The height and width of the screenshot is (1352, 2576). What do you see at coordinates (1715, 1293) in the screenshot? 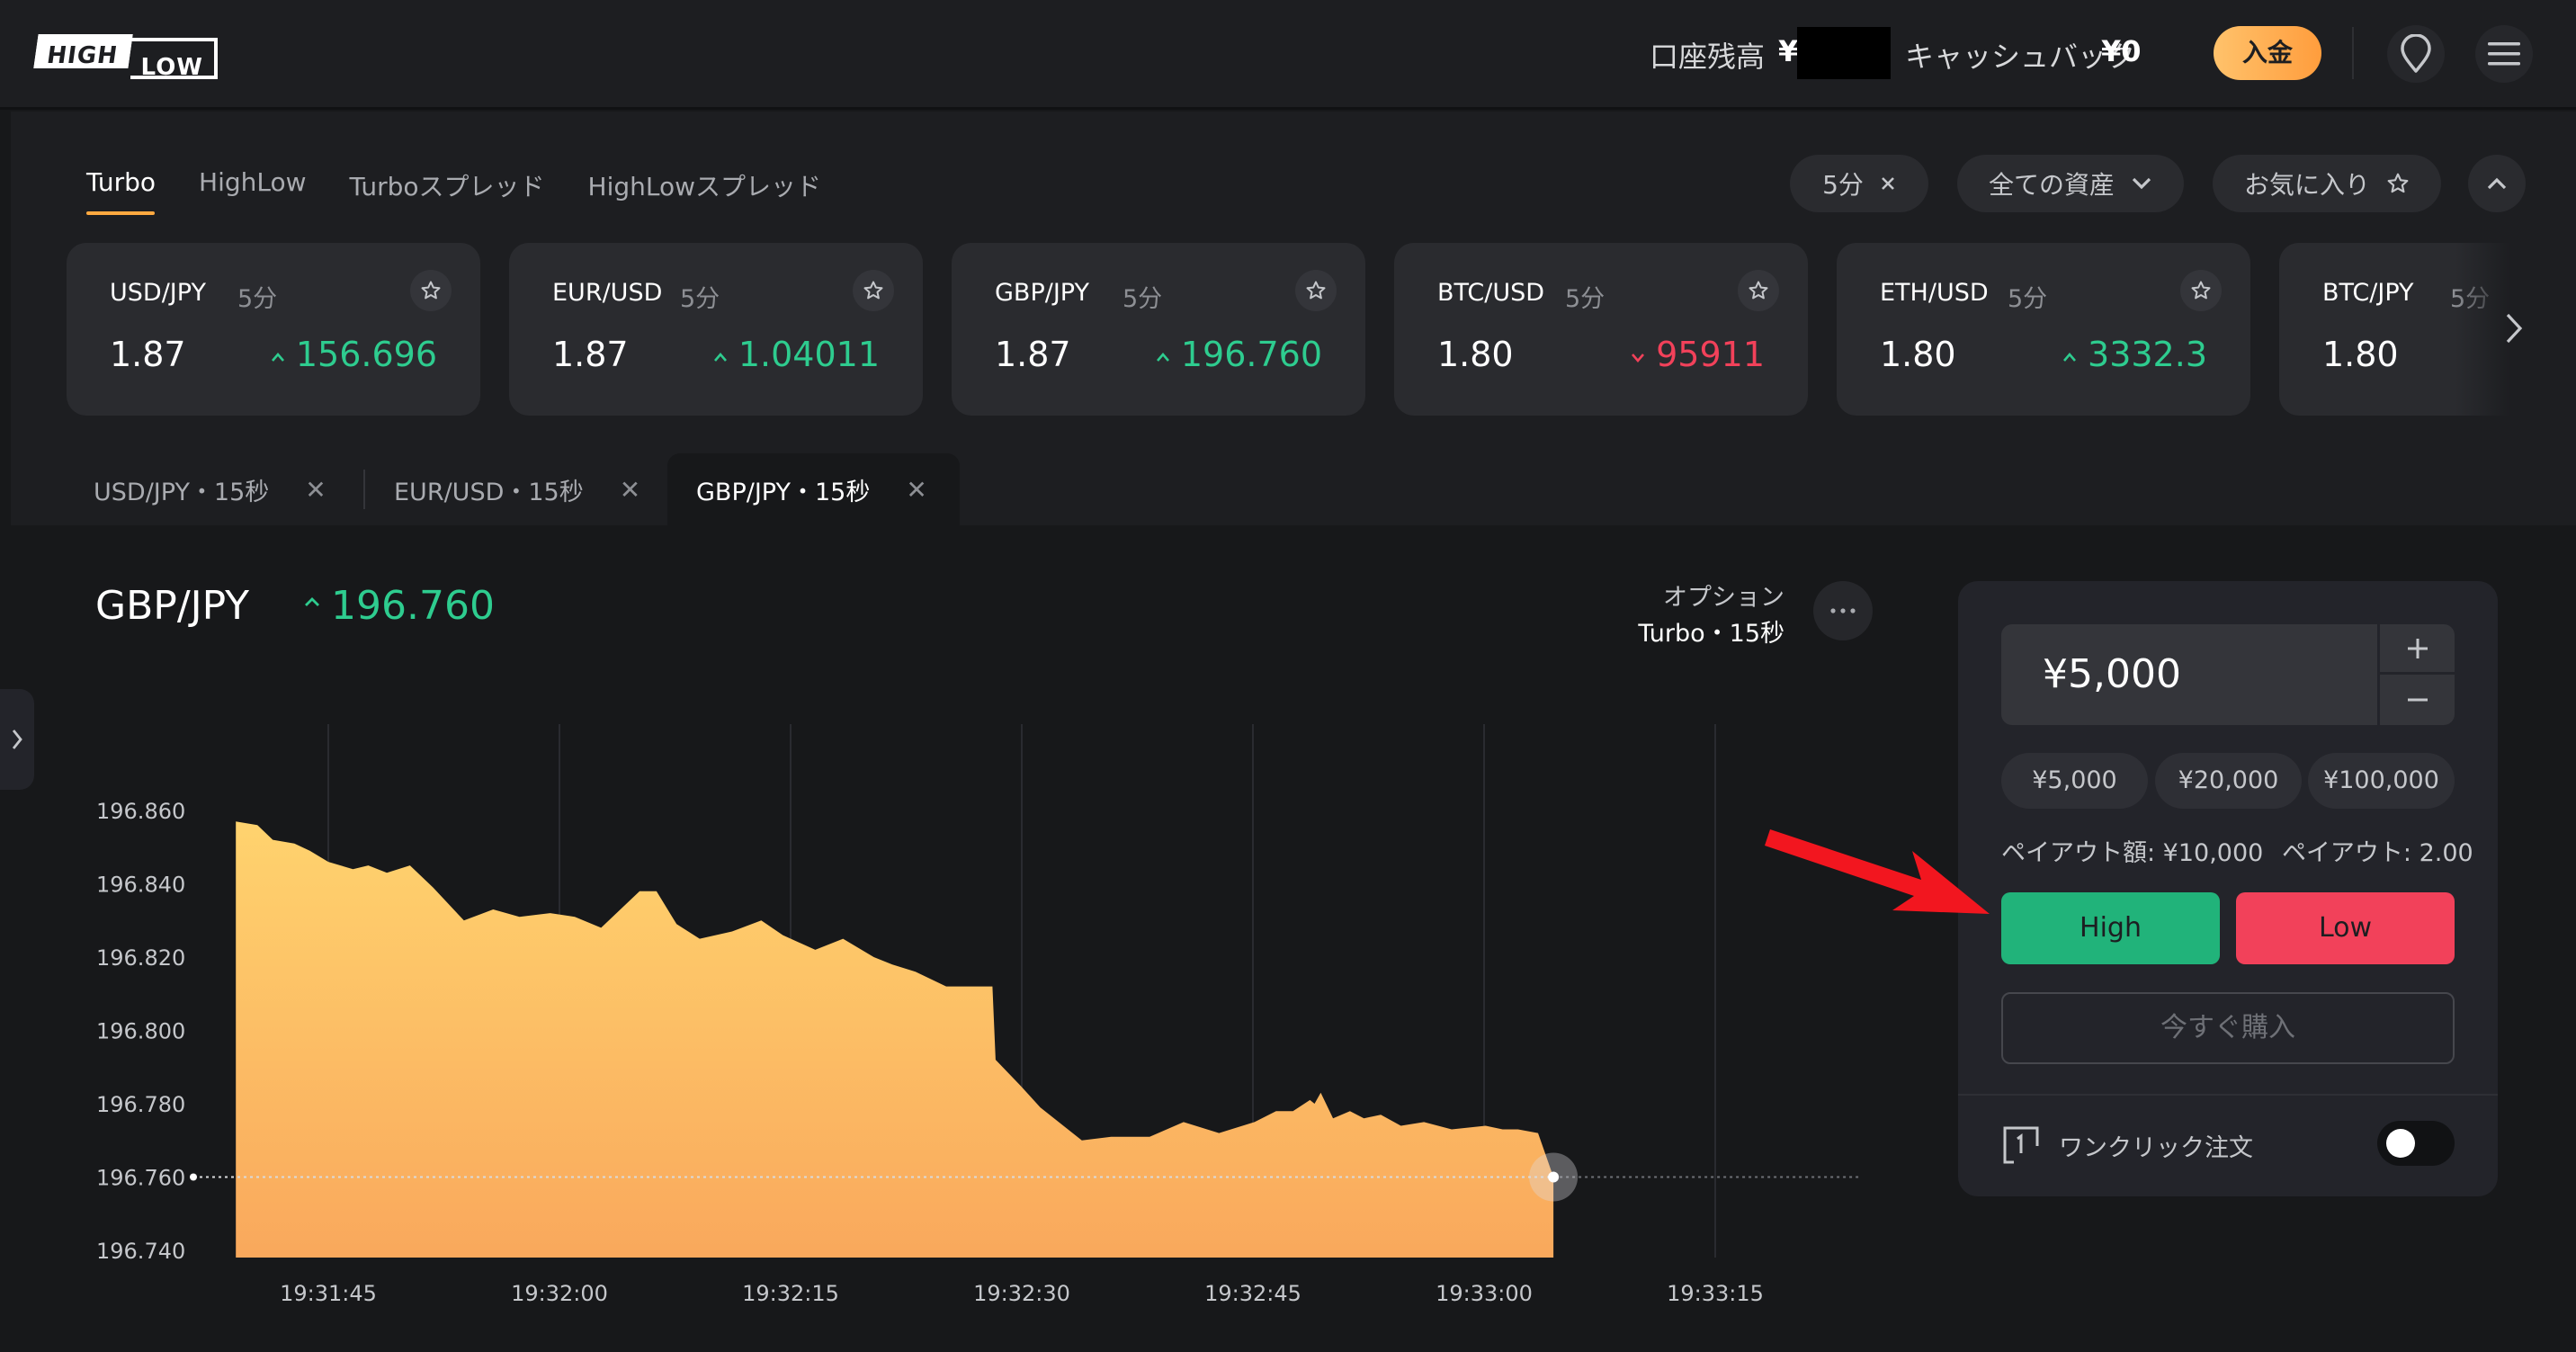
I see `x-axis-tick-label: 19:33:15` at bounding box center [1715, 1293].